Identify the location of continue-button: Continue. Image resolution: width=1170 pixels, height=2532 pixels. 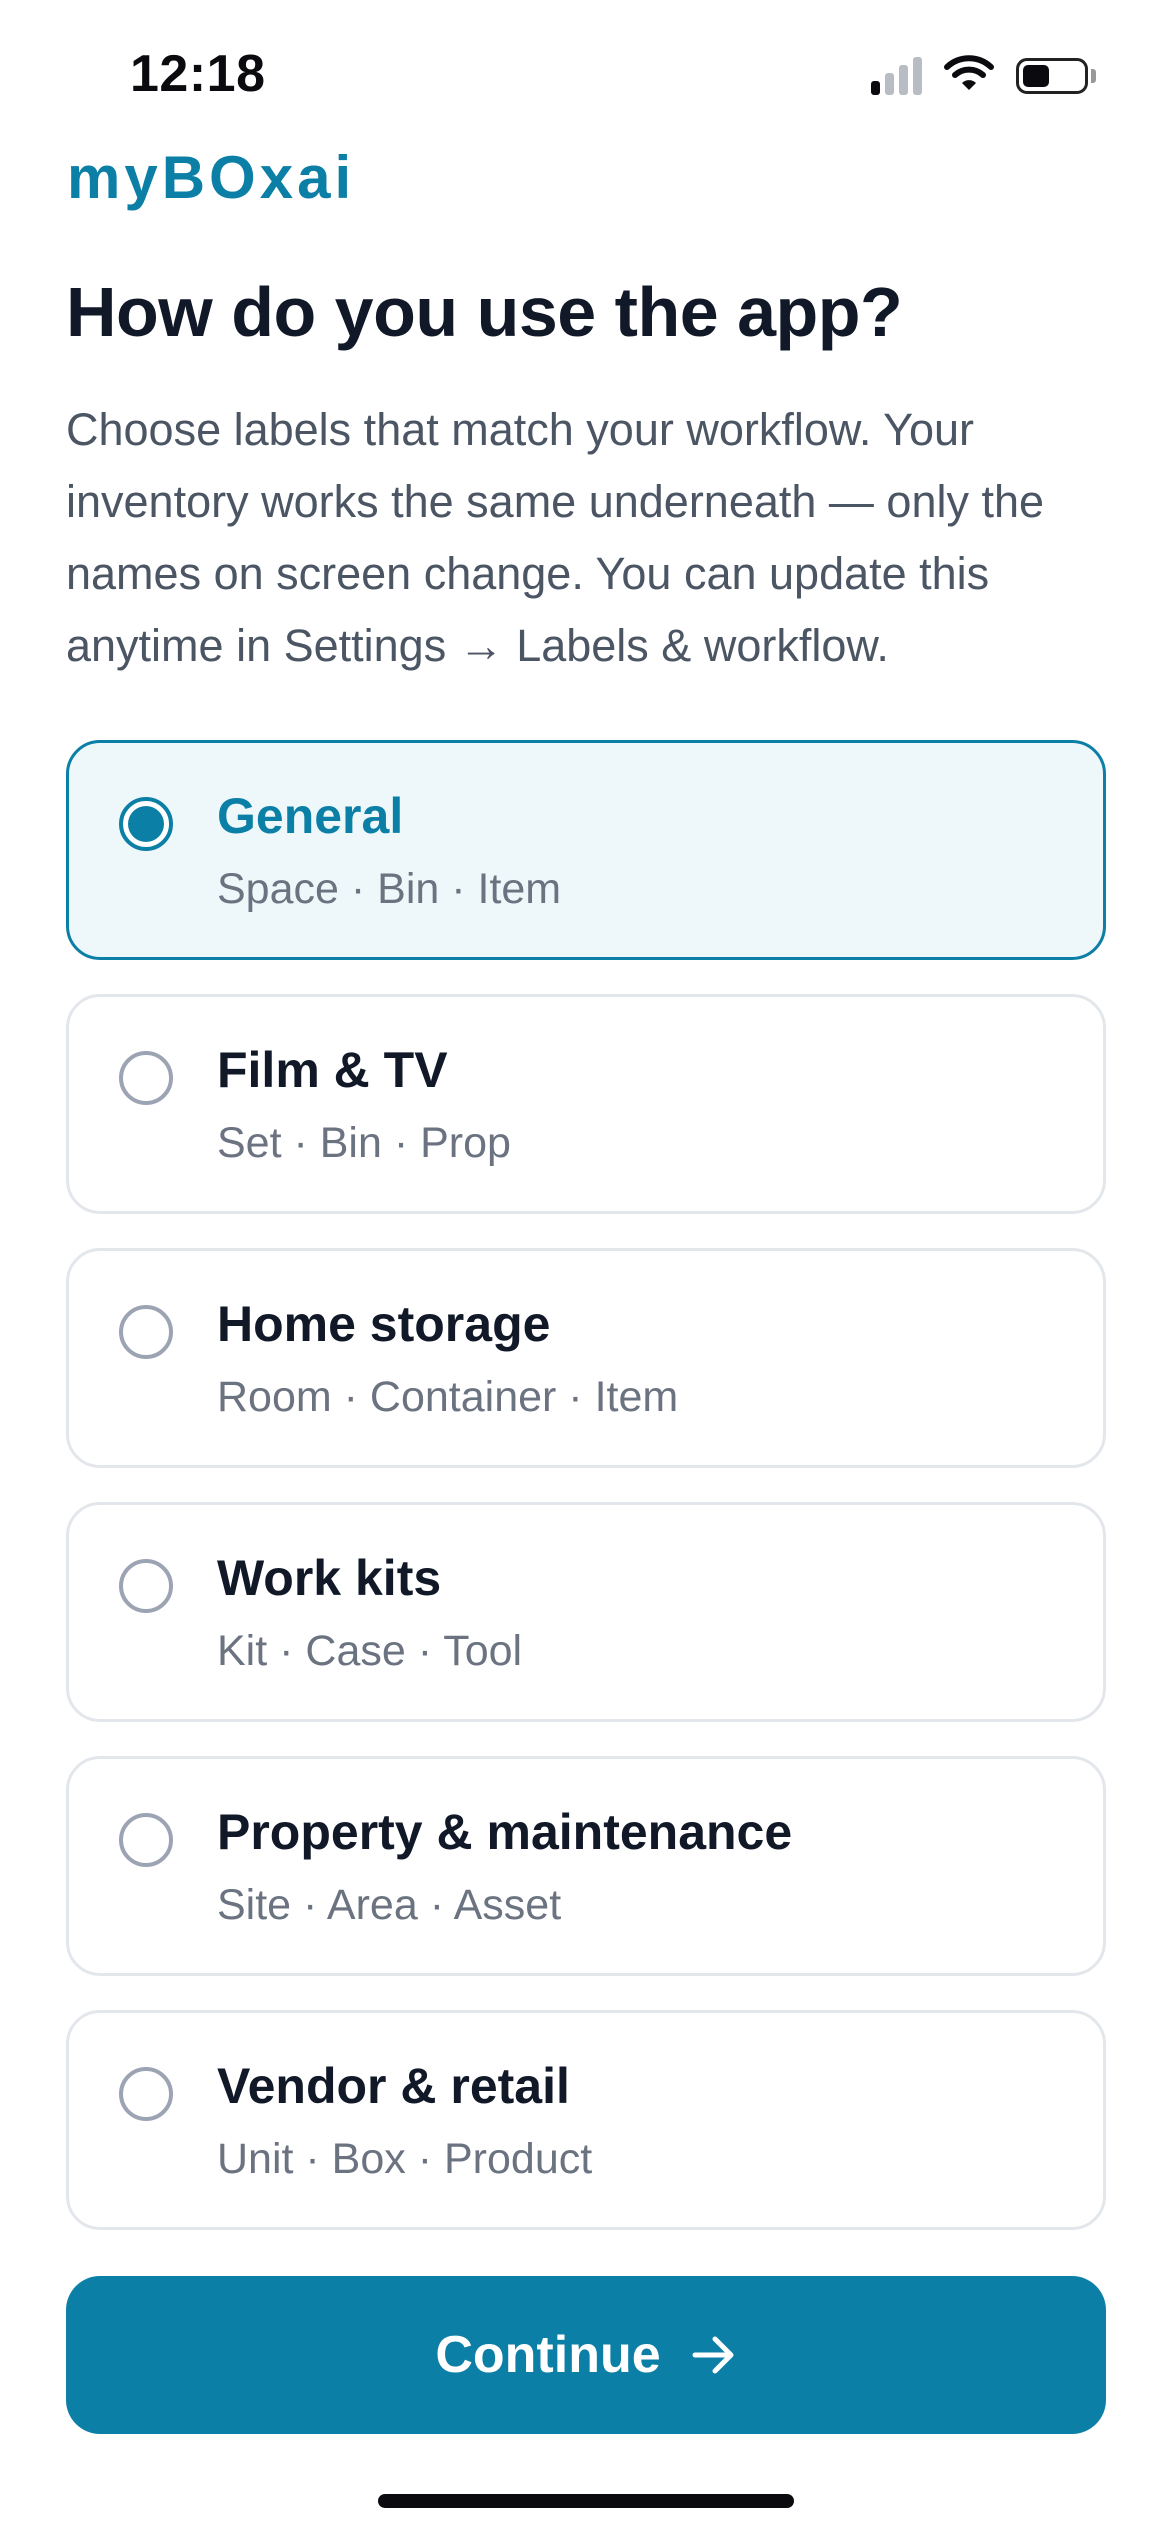
(586, 2355).